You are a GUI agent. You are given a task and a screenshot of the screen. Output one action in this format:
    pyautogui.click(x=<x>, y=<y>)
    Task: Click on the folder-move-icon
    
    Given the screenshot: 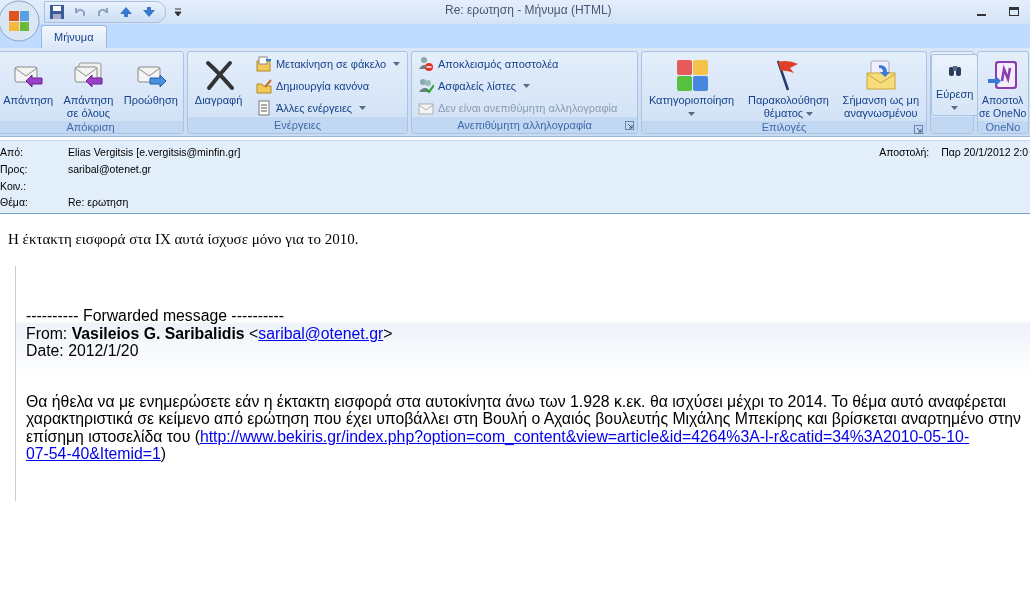 What is the action you would take?
    pyautogui.click(x=263, y=63)
    